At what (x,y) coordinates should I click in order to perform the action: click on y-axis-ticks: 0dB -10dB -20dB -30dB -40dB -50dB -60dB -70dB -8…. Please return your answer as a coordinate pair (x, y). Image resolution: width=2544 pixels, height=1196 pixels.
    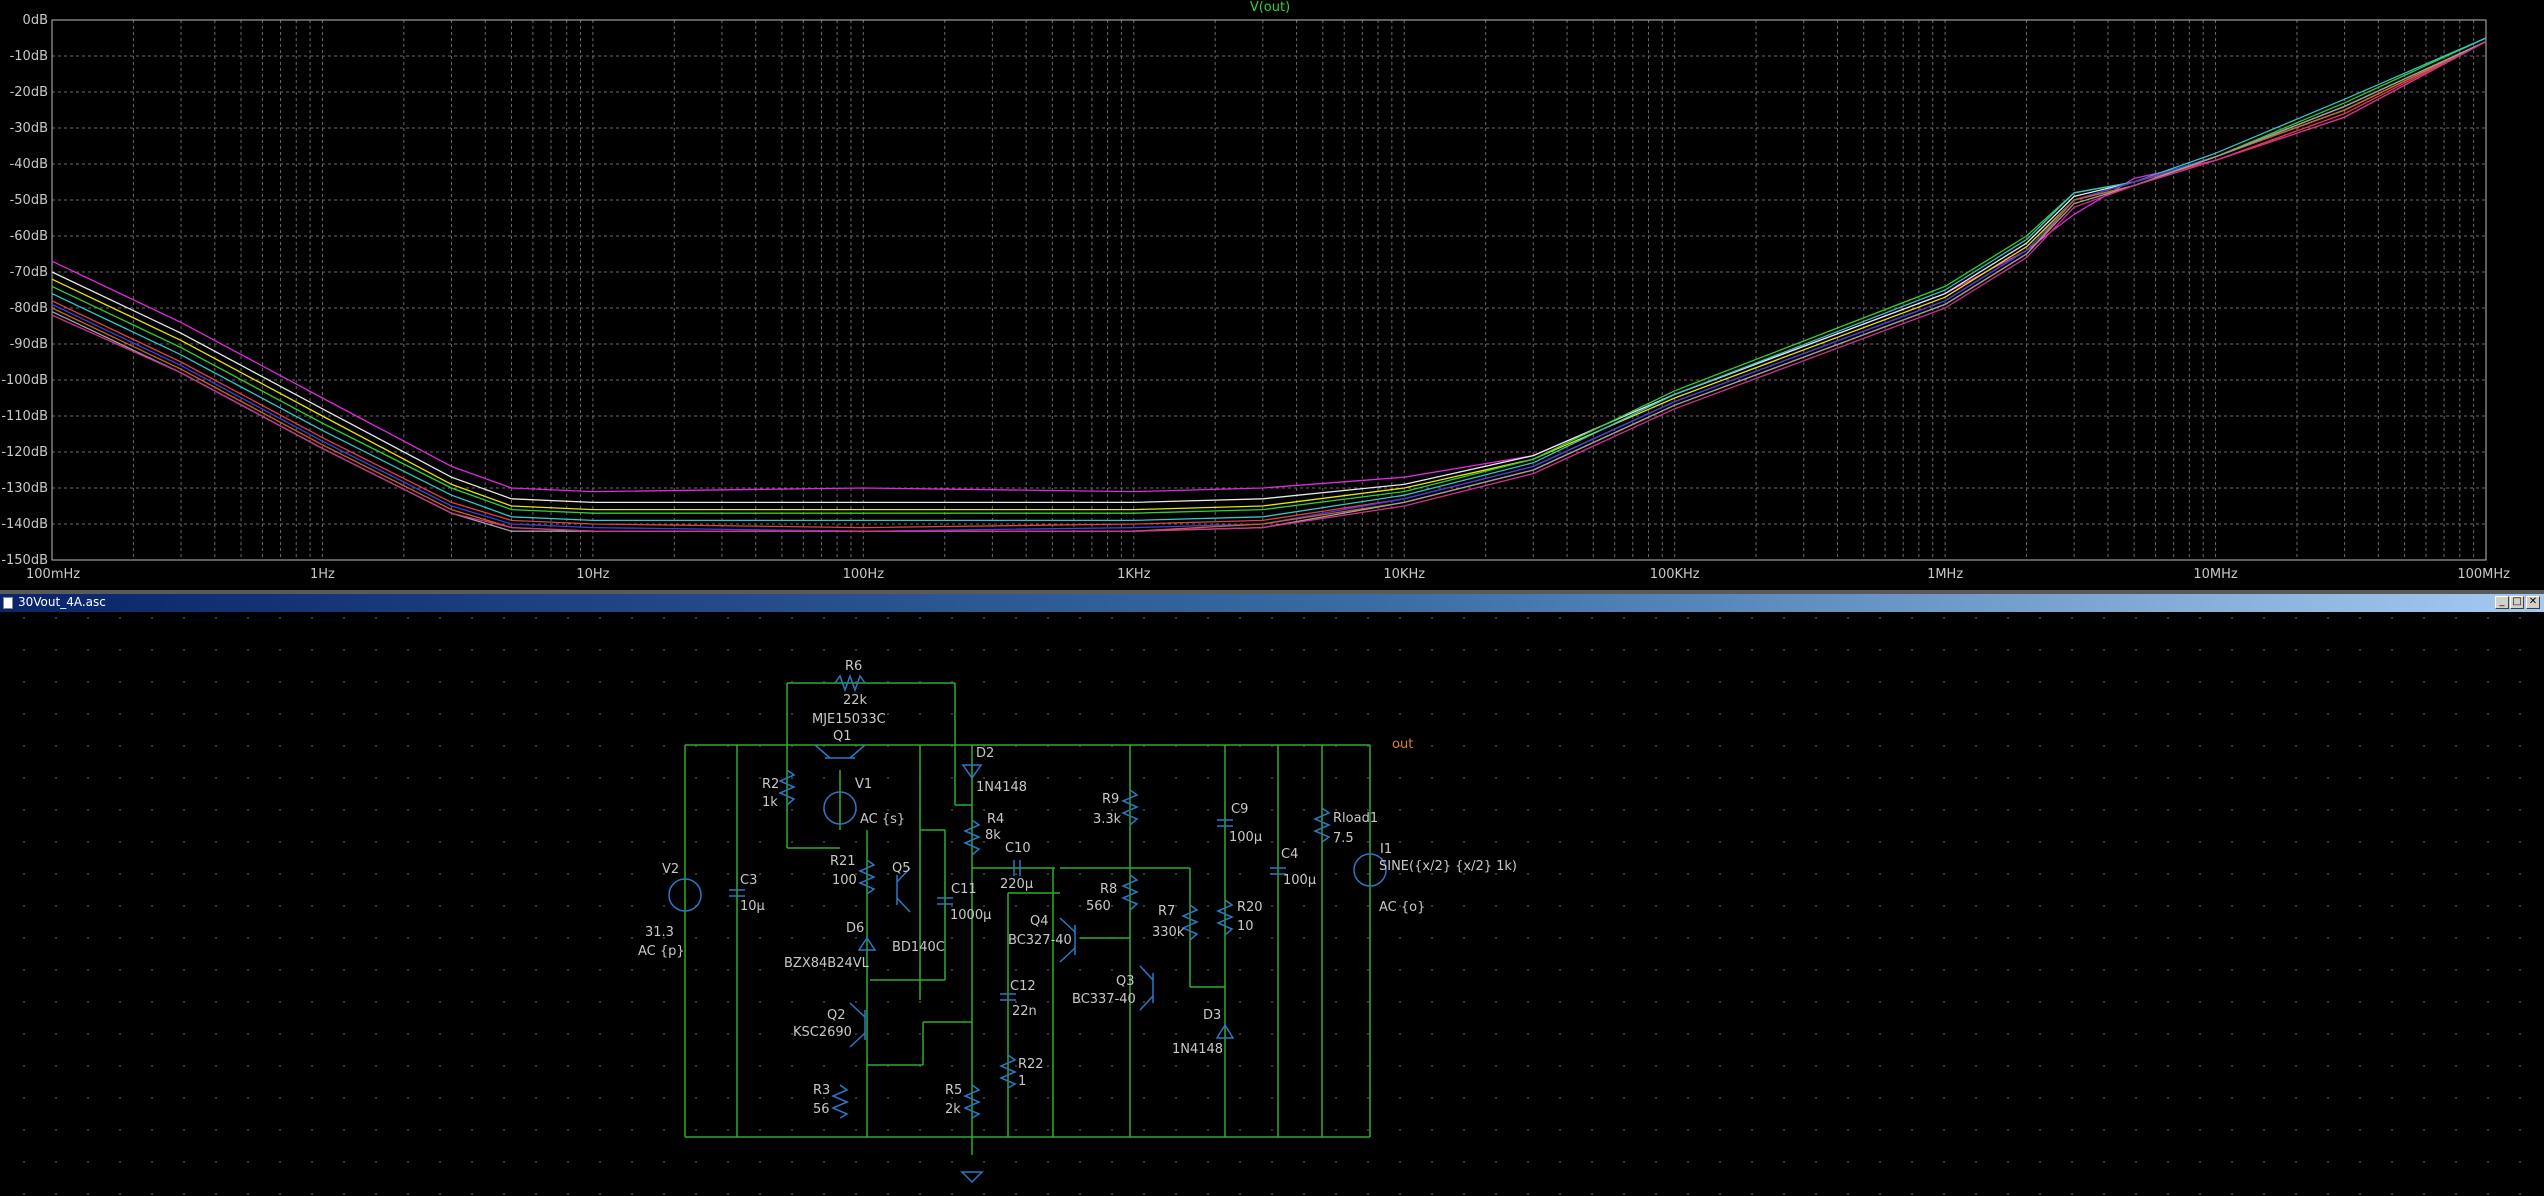
    Looking at the image, I should click on (24, 290).